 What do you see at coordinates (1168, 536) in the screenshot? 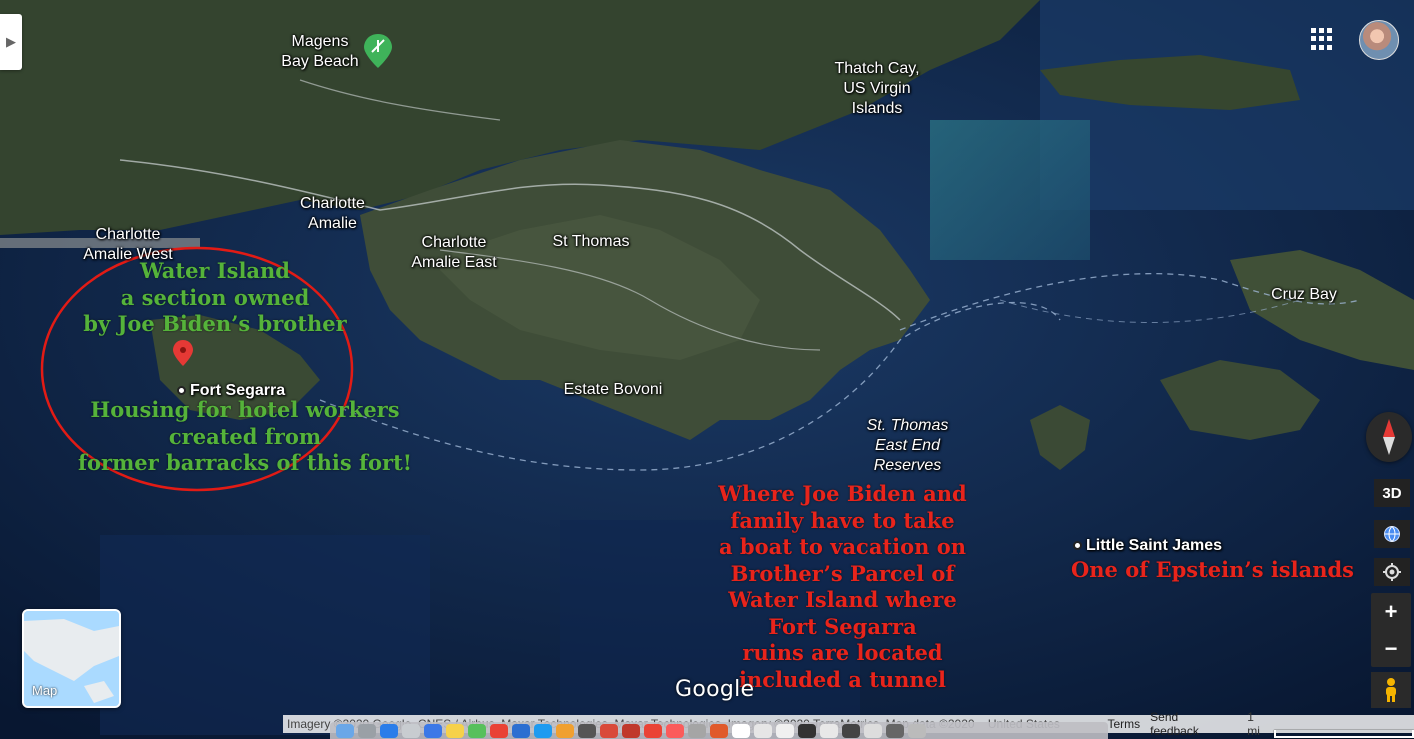
I see `label-little-saint-james: Little Saint James` at bounding box center [1168, 536].